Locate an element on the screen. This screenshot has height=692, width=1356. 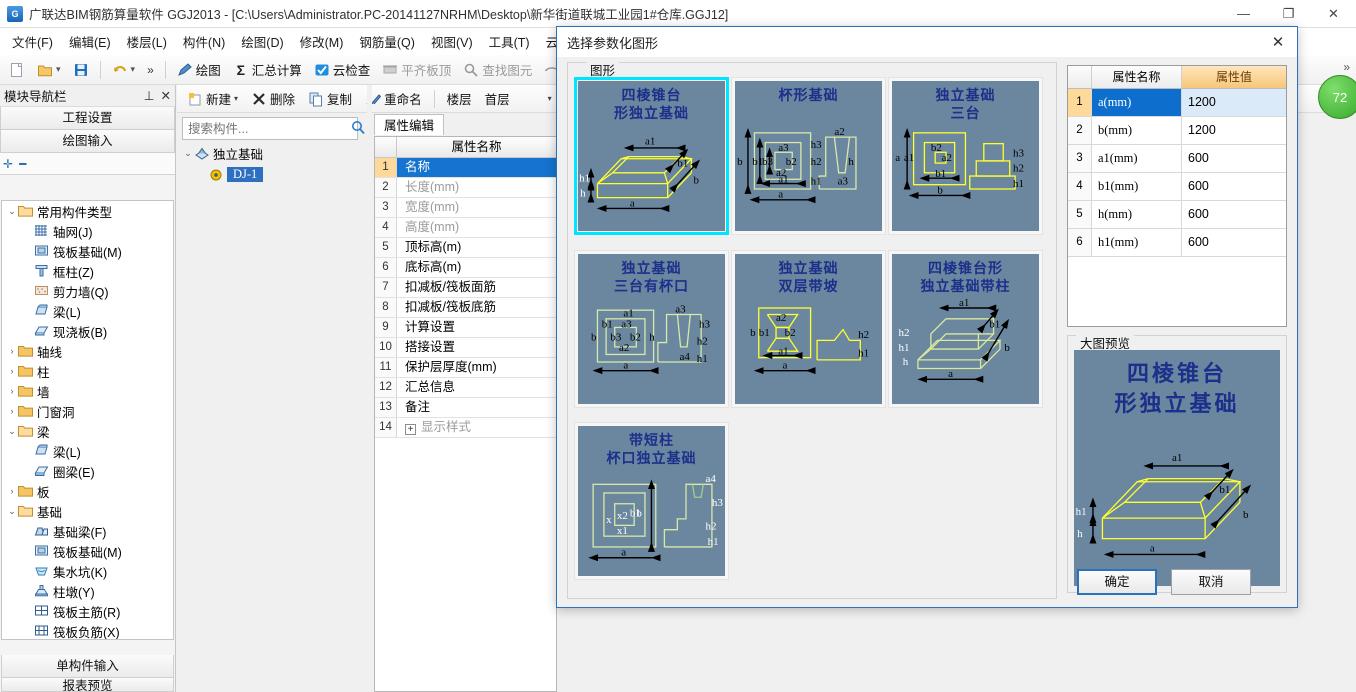
close-button: ✕ is located at coordinates (1333, 14).